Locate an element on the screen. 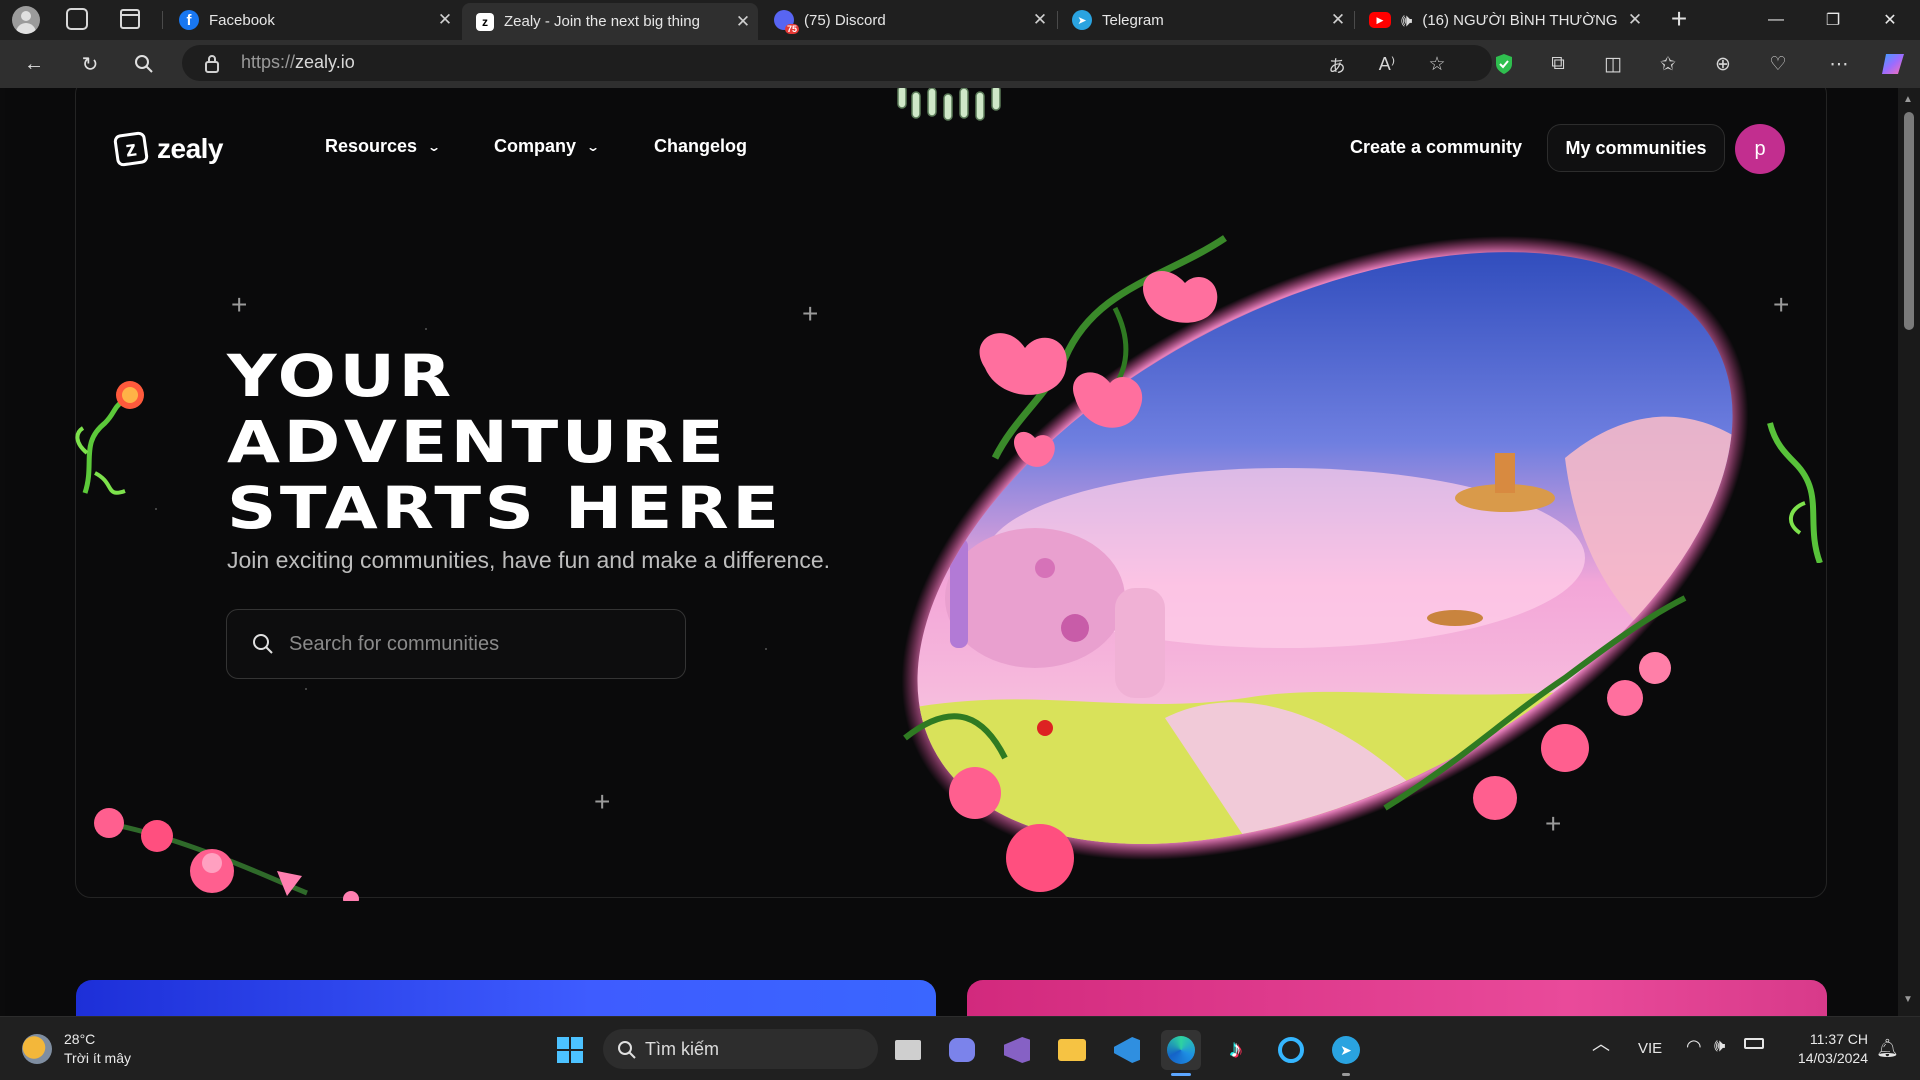  vscode-icon is located at coordinates (1127, 1050).